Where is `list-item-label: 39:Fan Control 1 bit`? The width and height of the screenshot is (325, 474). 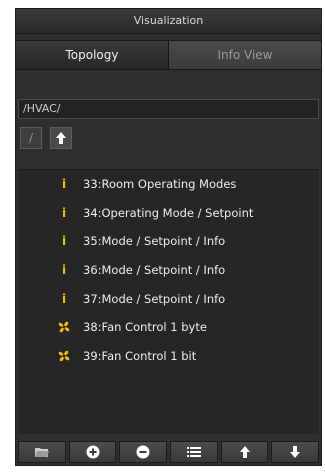 list-item-label: 39:Fan Control 1 bit is located at coordinates (140, 355).